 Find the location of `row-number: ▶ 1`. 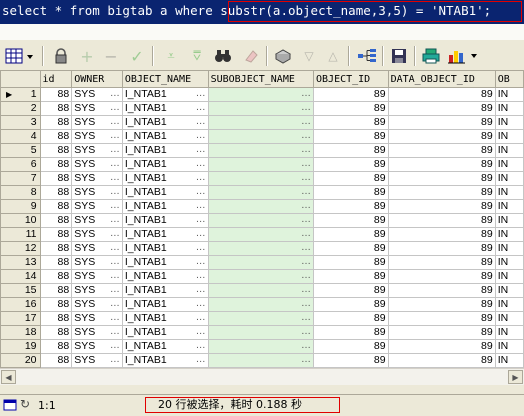

row-number: ▶ 1 is located at coordinates (20, 94).